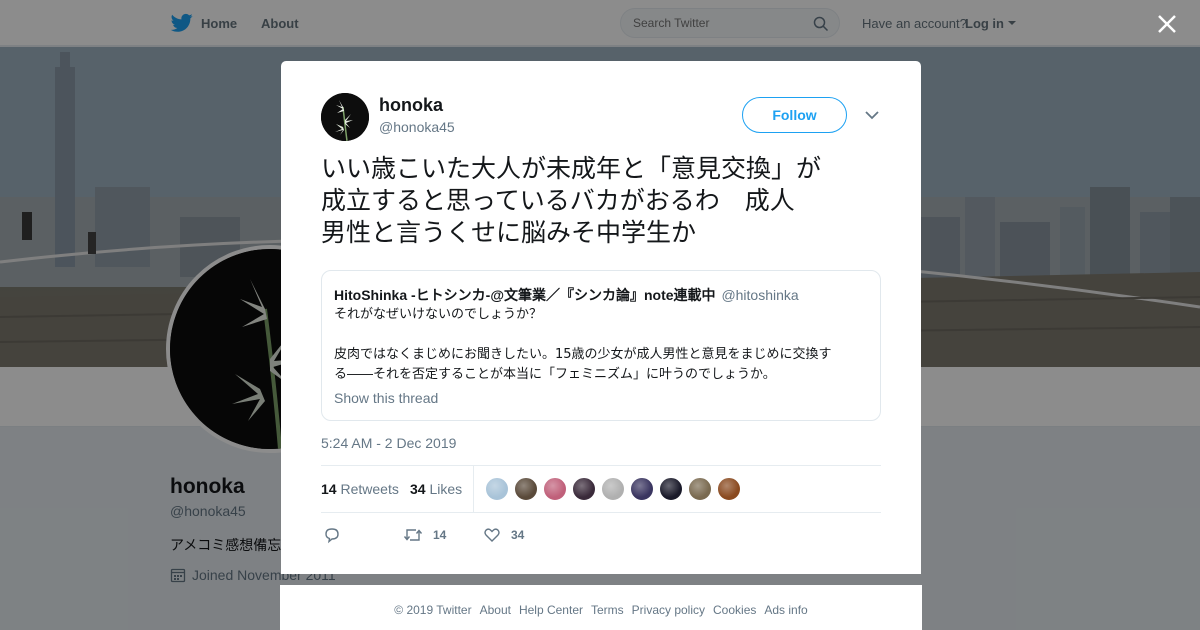 The width and height of the screenshot is (1200, 630). What do you see at coordinates (872, 115) in the screenshot?
I see `chevron-down-icon` at bounding box center [872, 115].